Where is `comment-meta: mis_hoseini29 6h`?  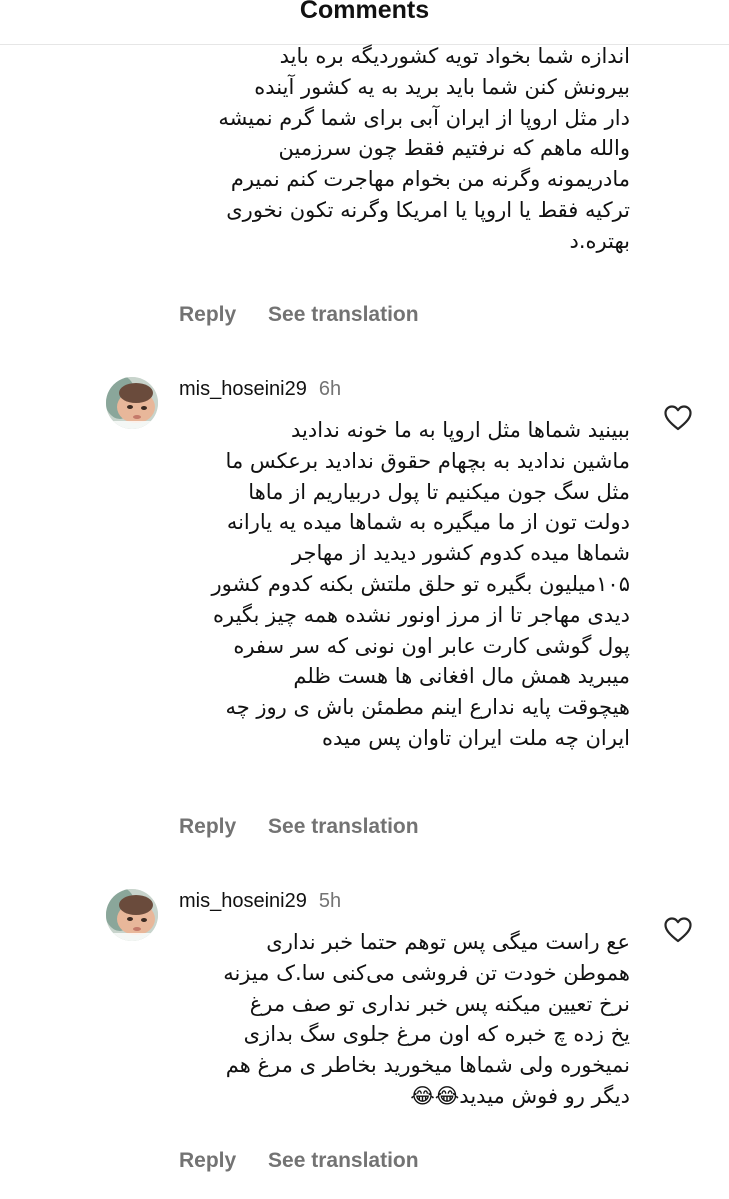 comment-meta: mis_hoseini29 6h is located at coordinates (260, 389).